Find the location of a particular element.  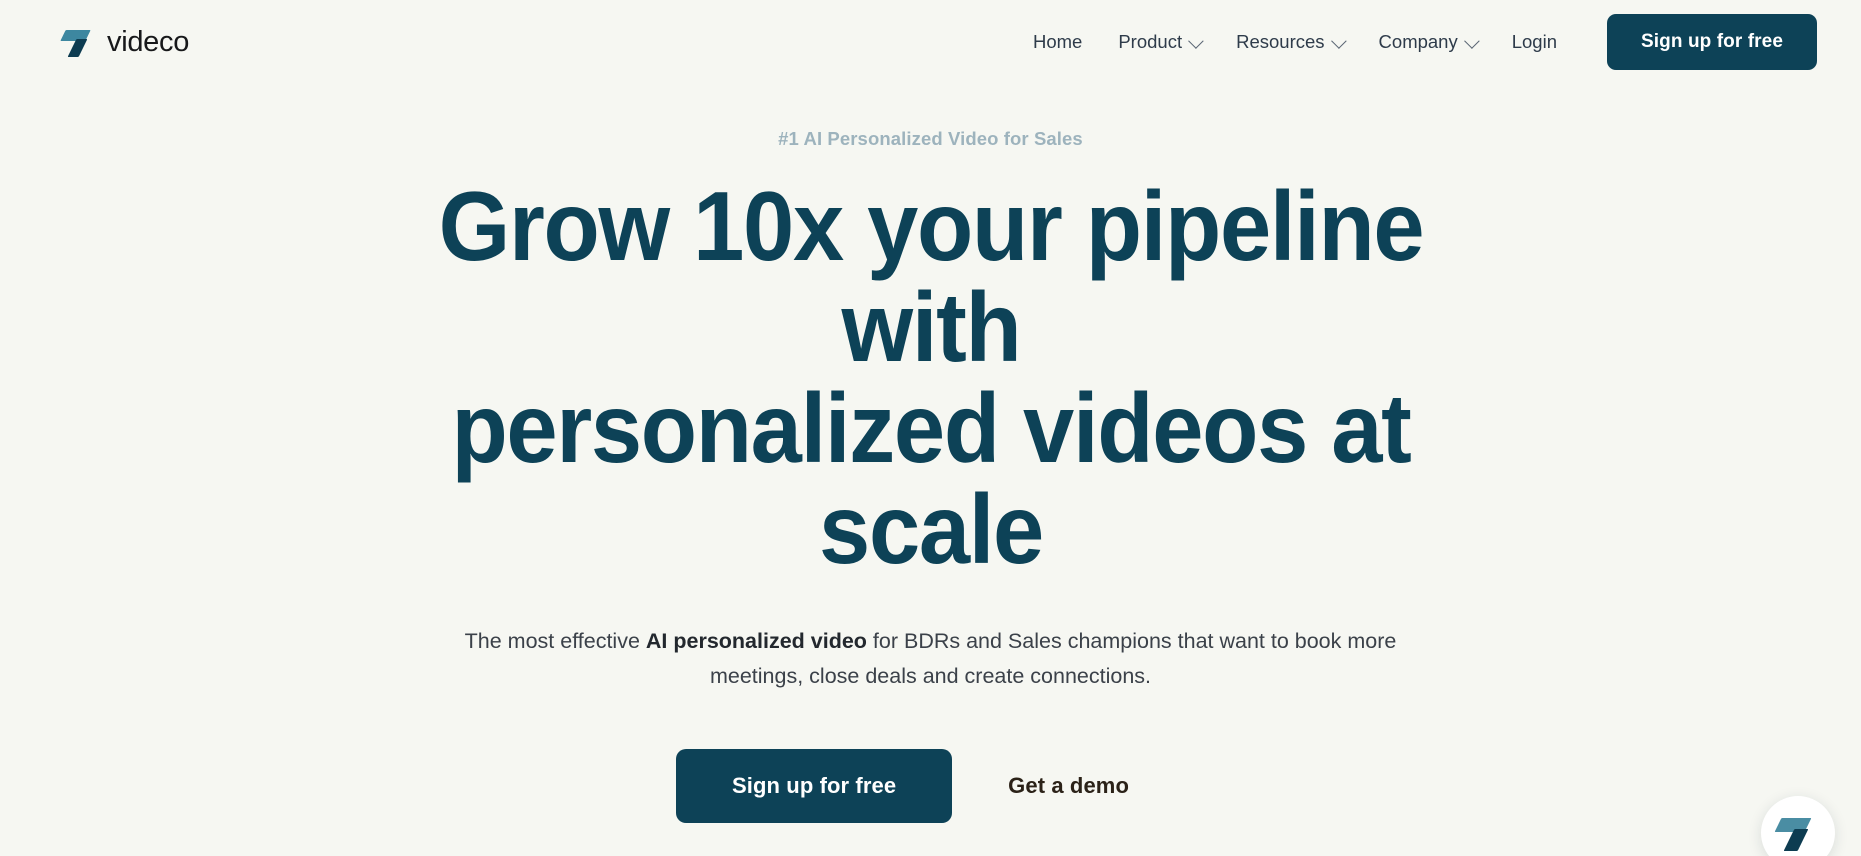

nav-item-home: Home is located at coordinates (1057, 42).